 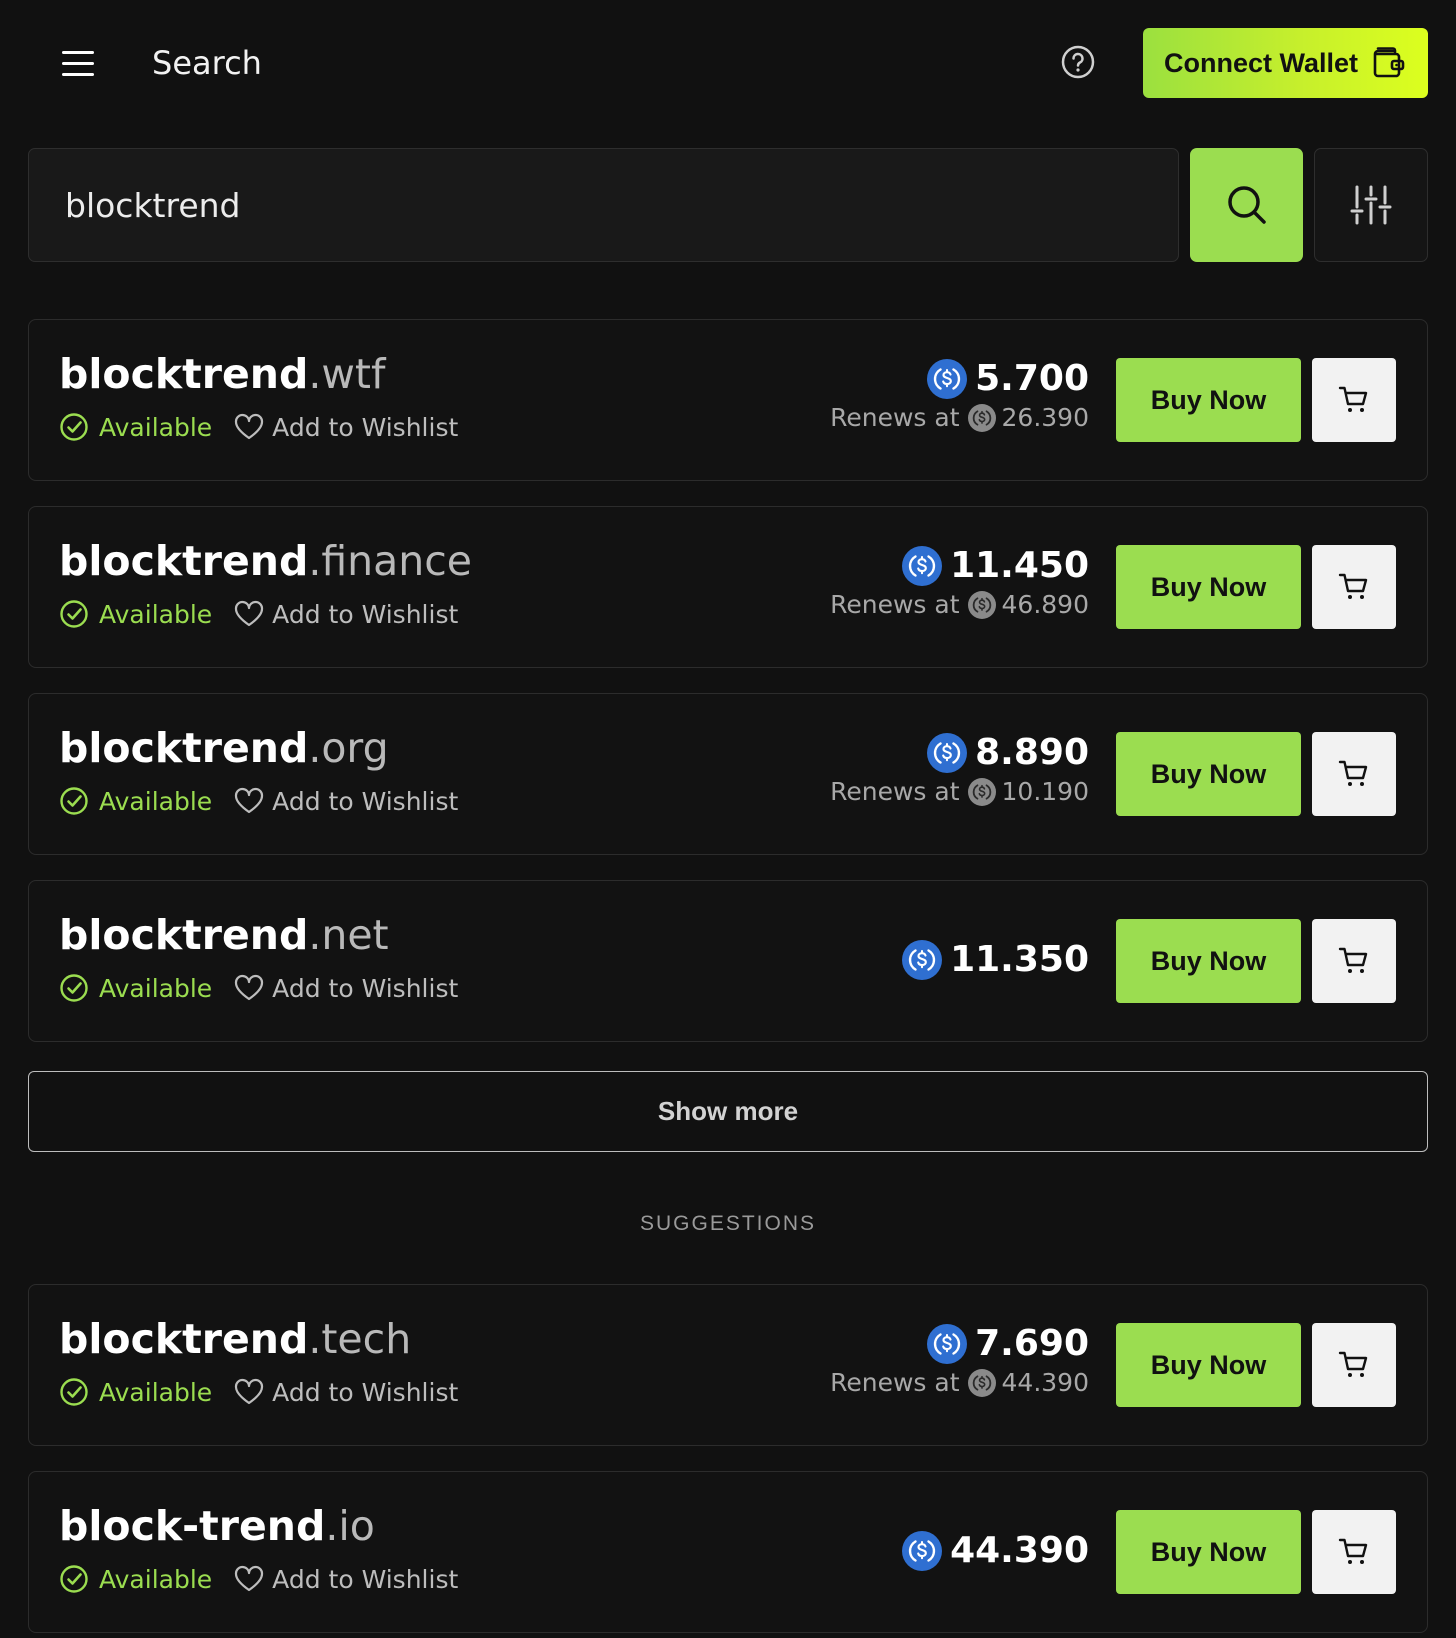 I want to click on filter-icon, so click(x=1371, y=205).